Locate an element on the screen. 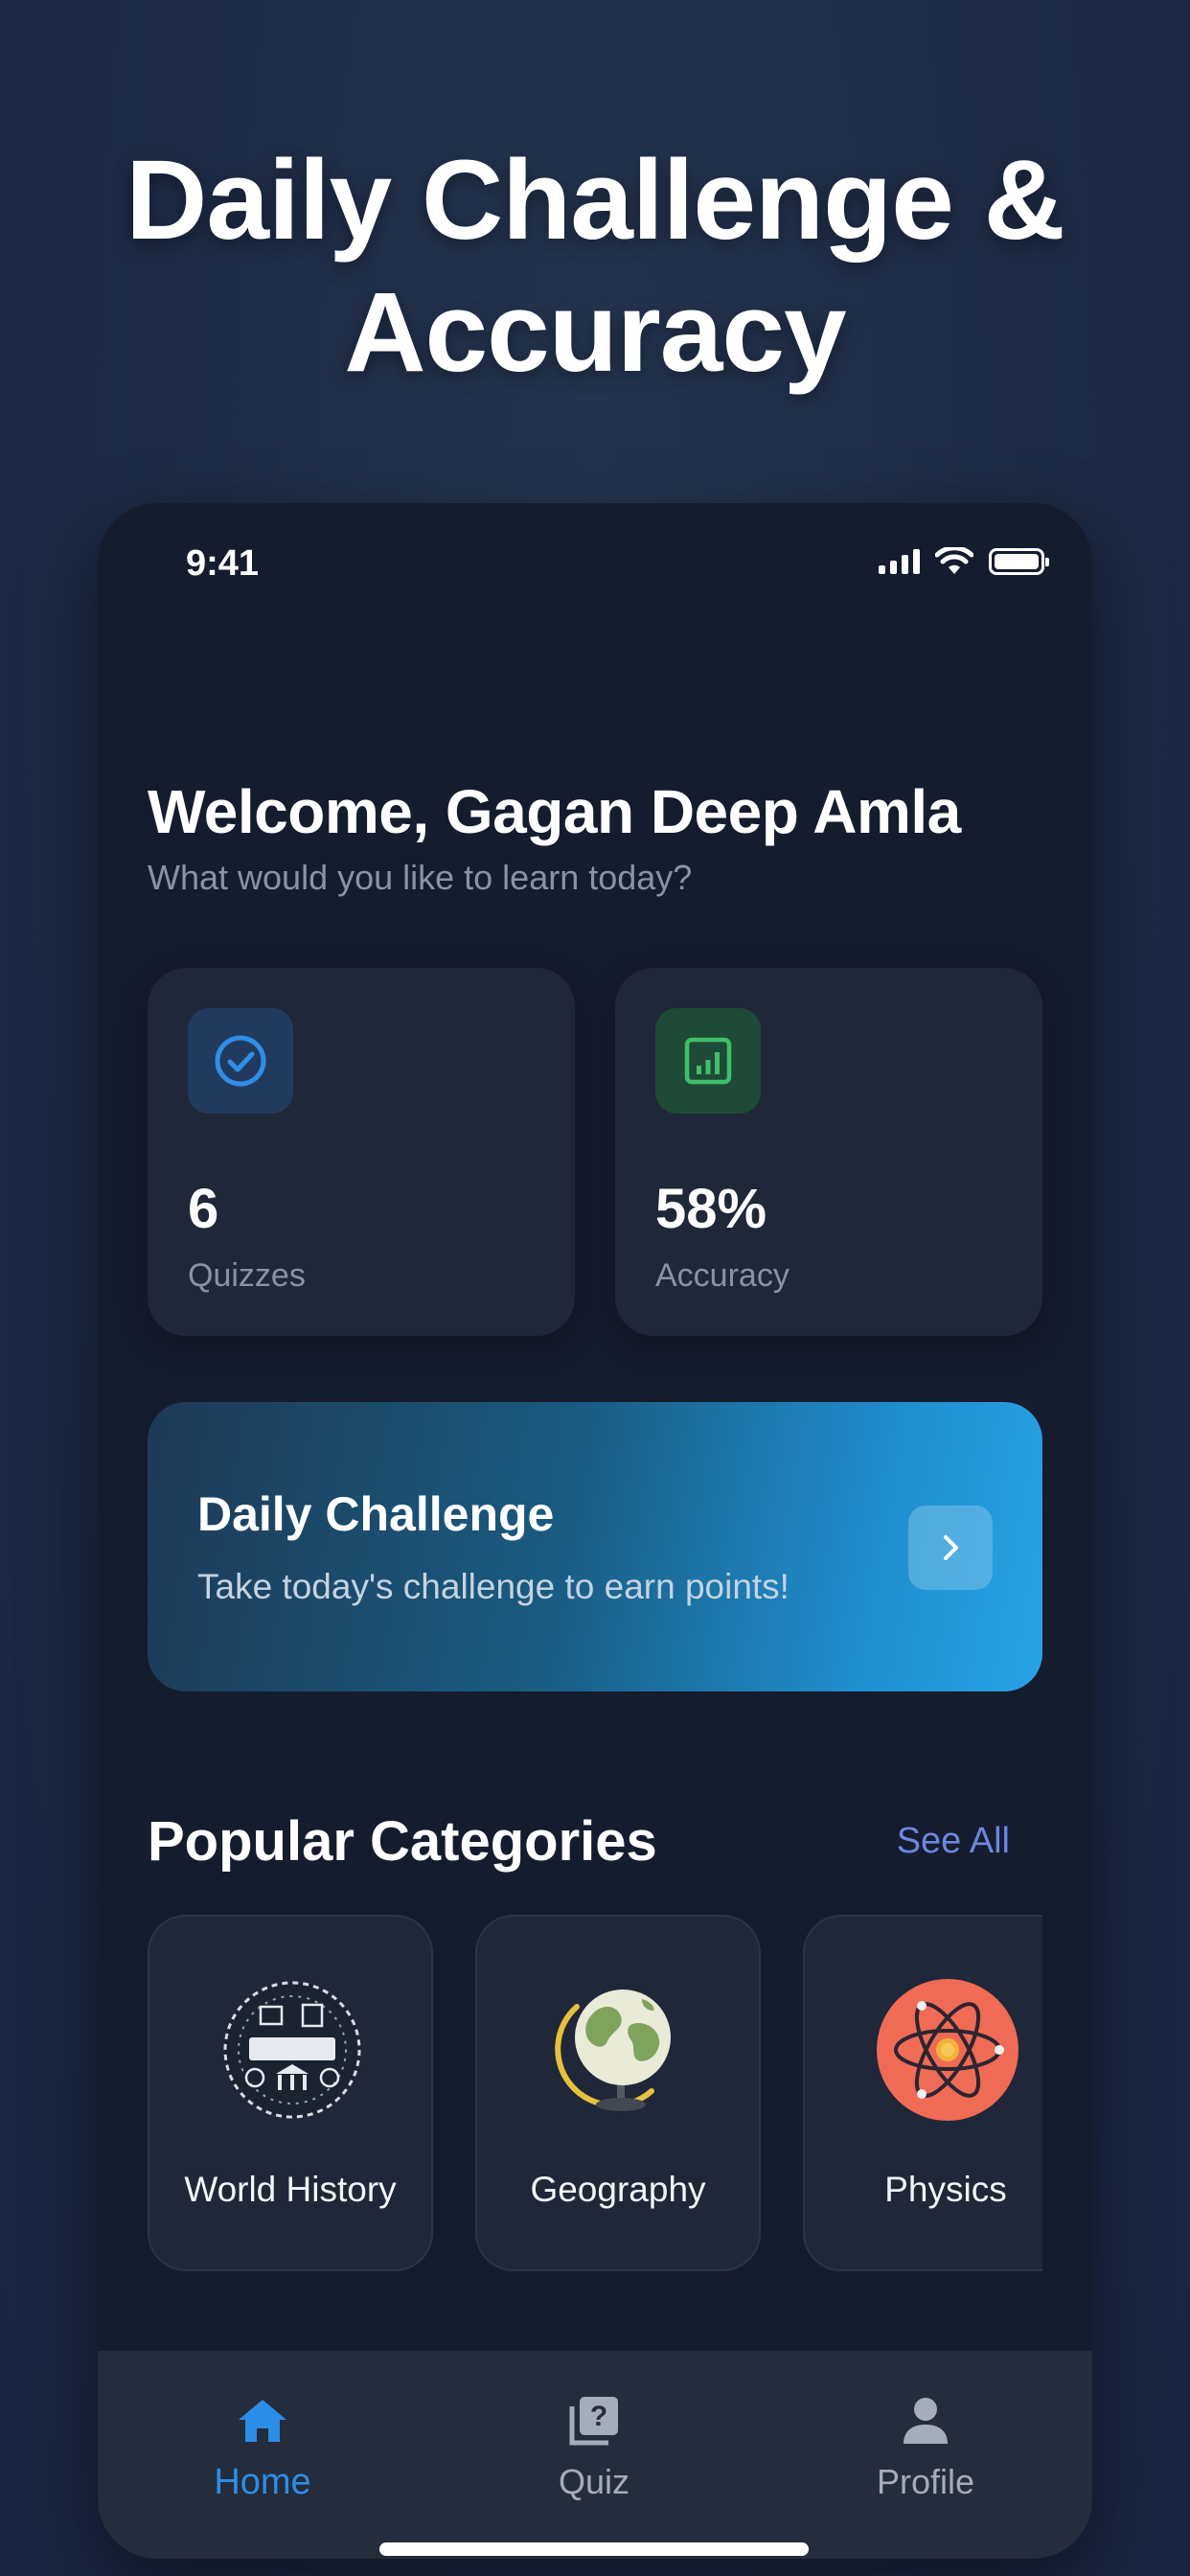  status-time: 9:41 is located at coordinates (223, 563).